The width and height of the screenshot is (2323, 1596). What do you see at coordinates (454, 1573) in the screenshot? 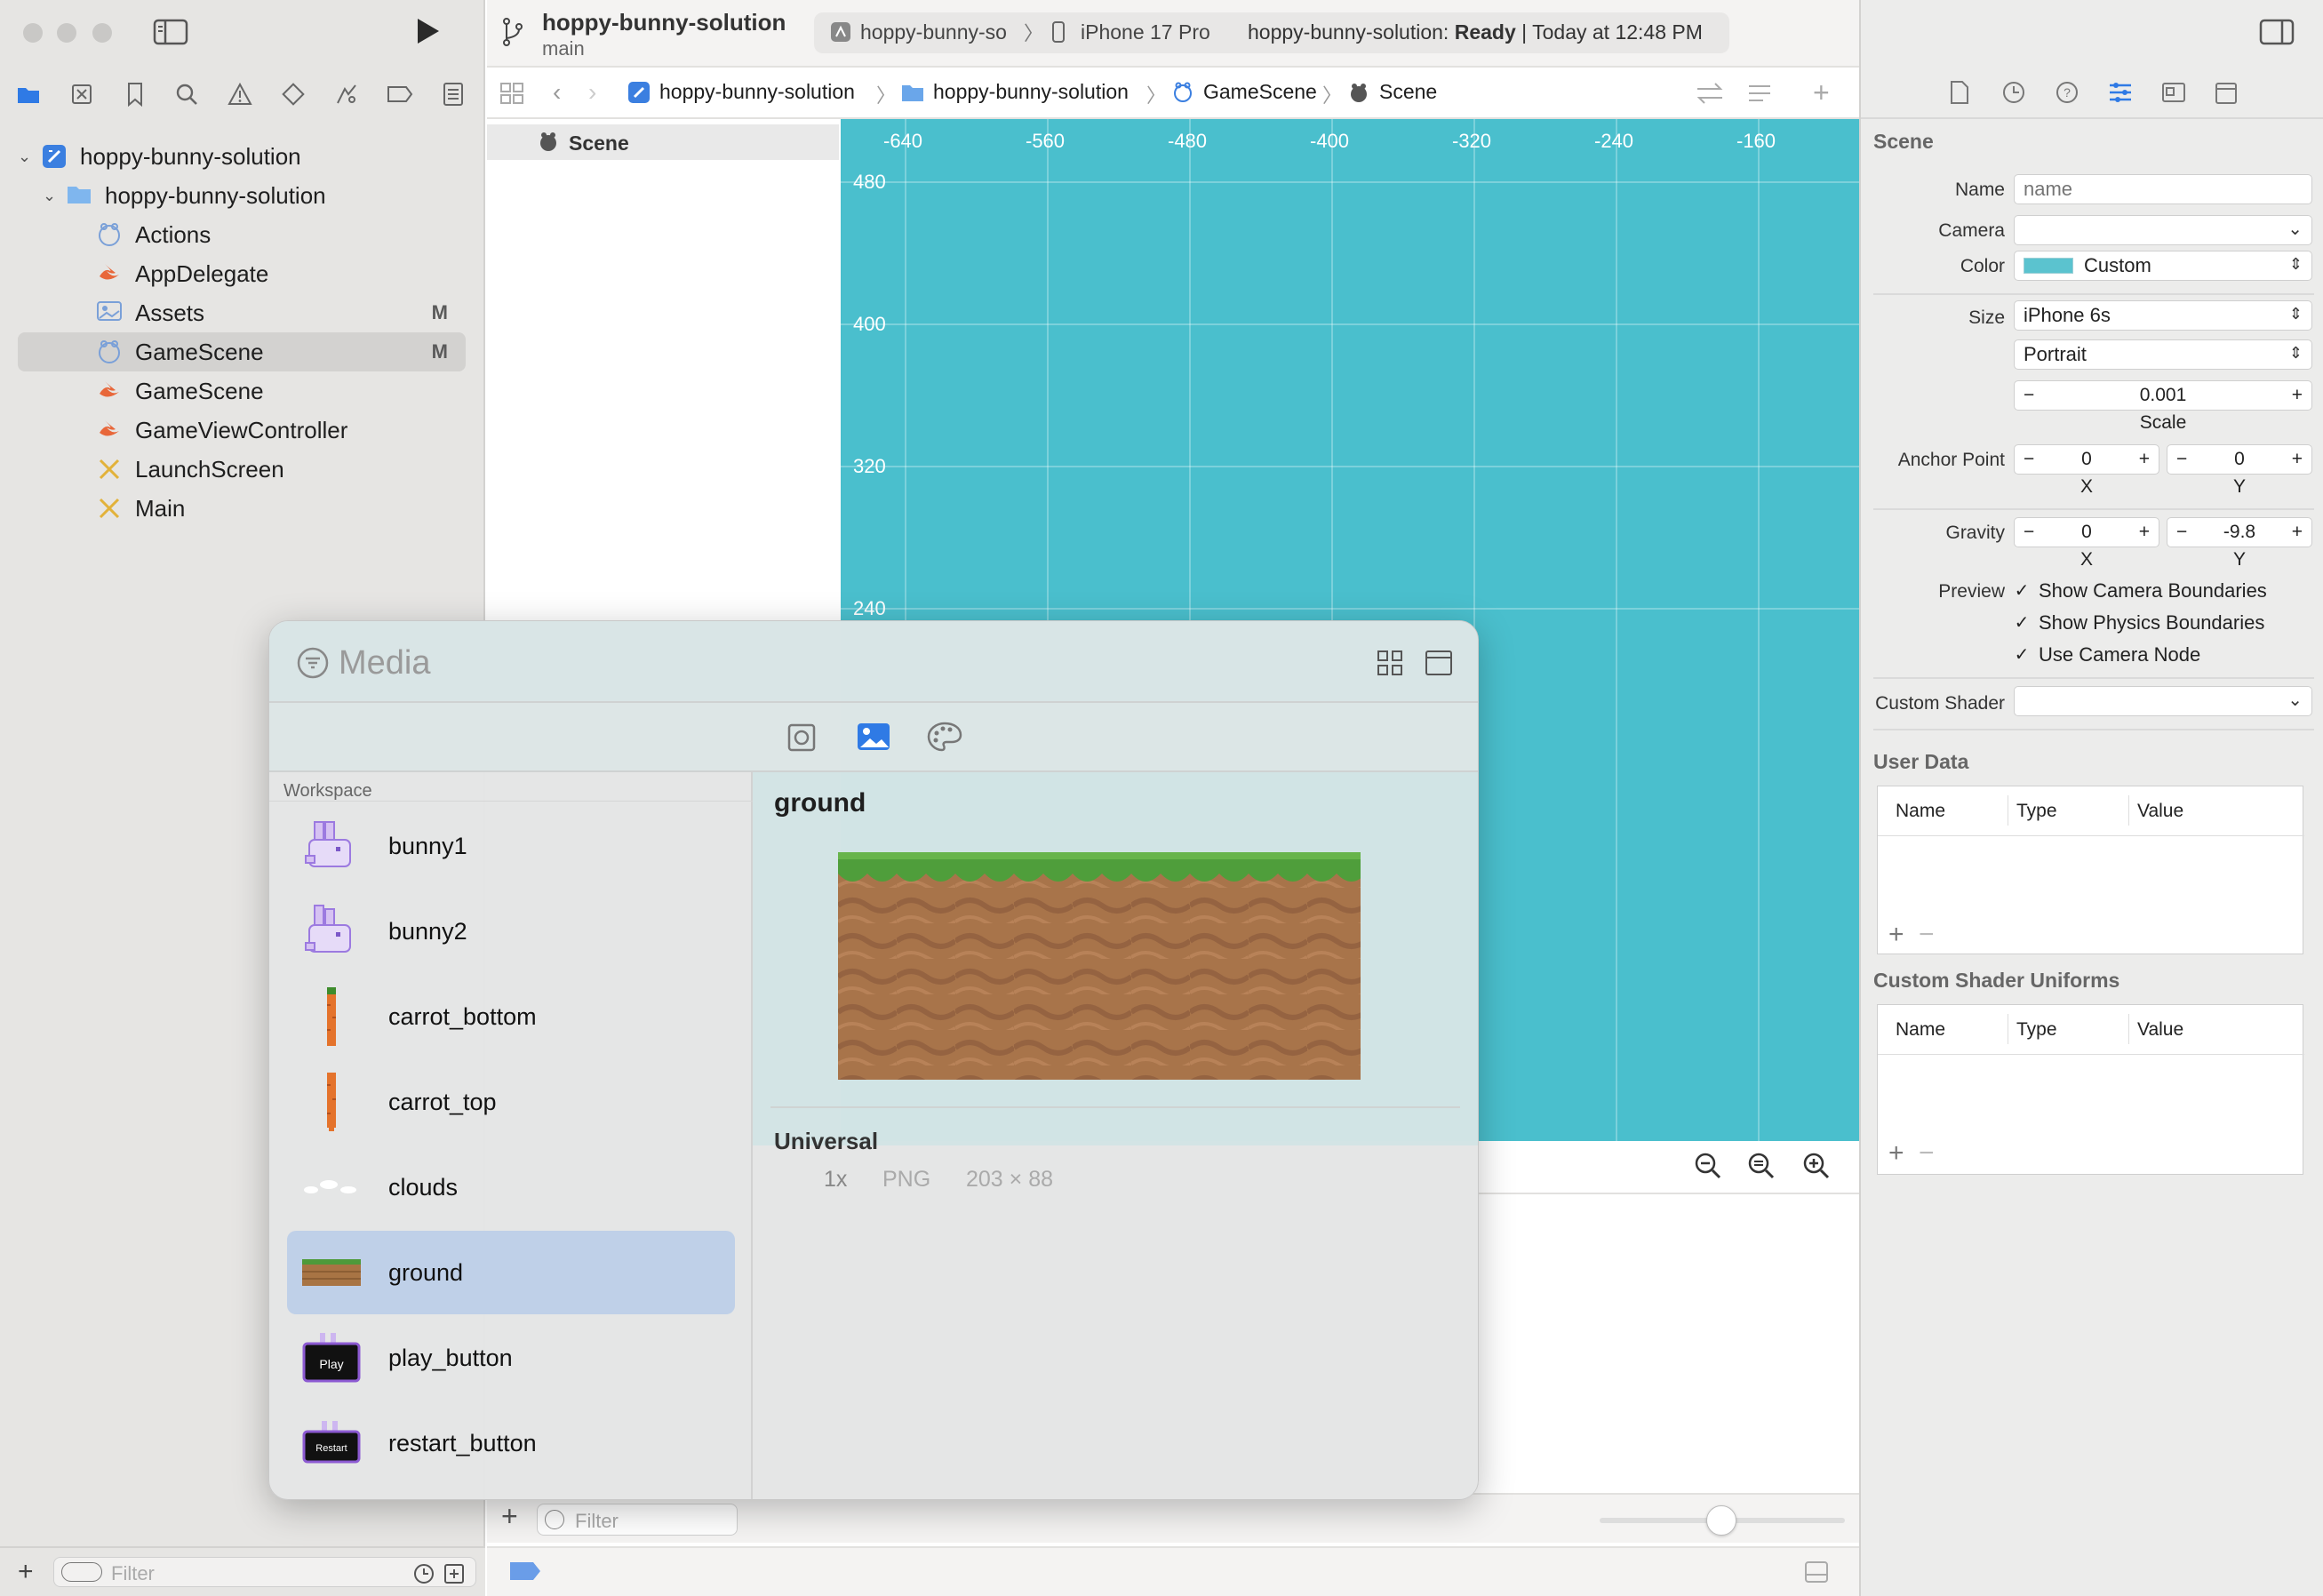
I see `source-control-filter-icon` at bounding box center [454, 1573].